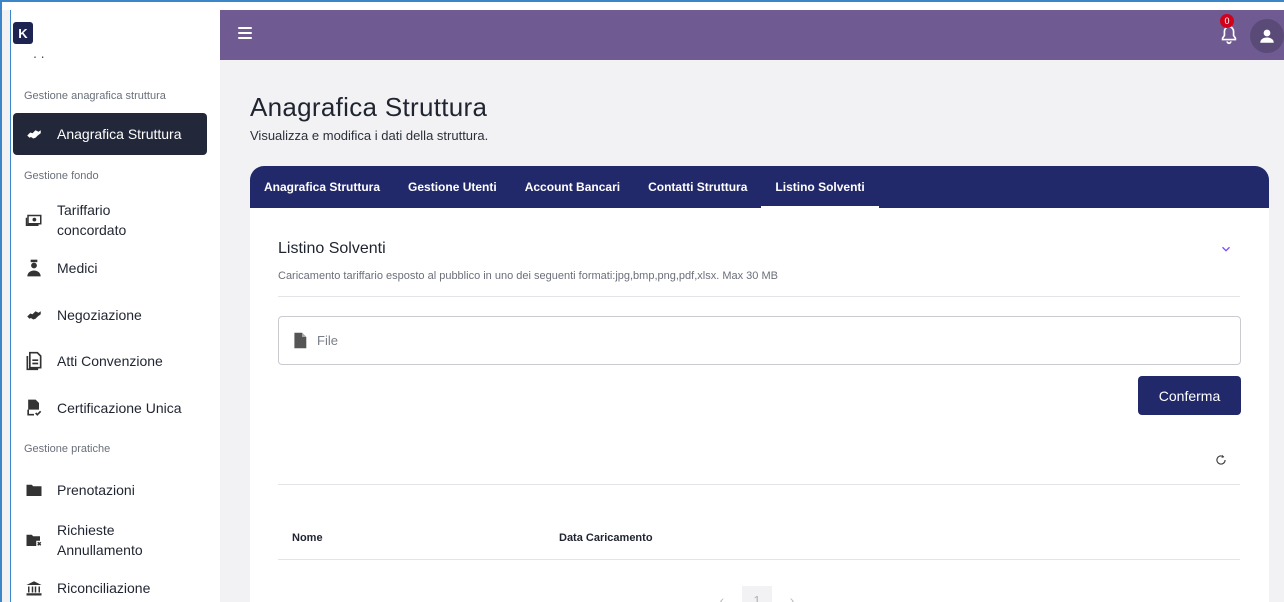  I want to click on tab-gestione-utenti: Gestione Utenti, so click(452, 187).